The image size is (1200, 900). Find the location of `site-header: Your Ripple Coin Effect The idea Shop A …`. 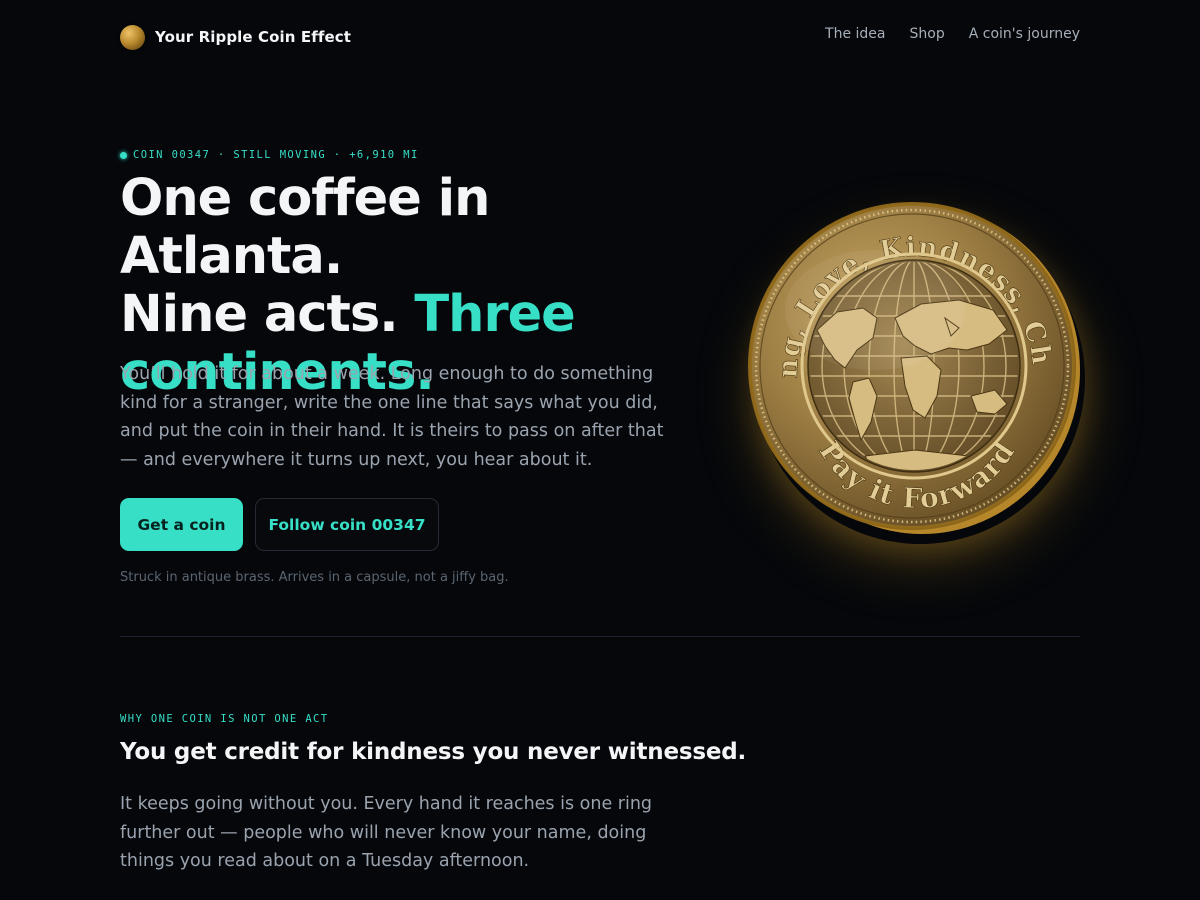

site-header: Your Ripple Coin Effect The idea Shop A … is located at coordinates (600, 37).